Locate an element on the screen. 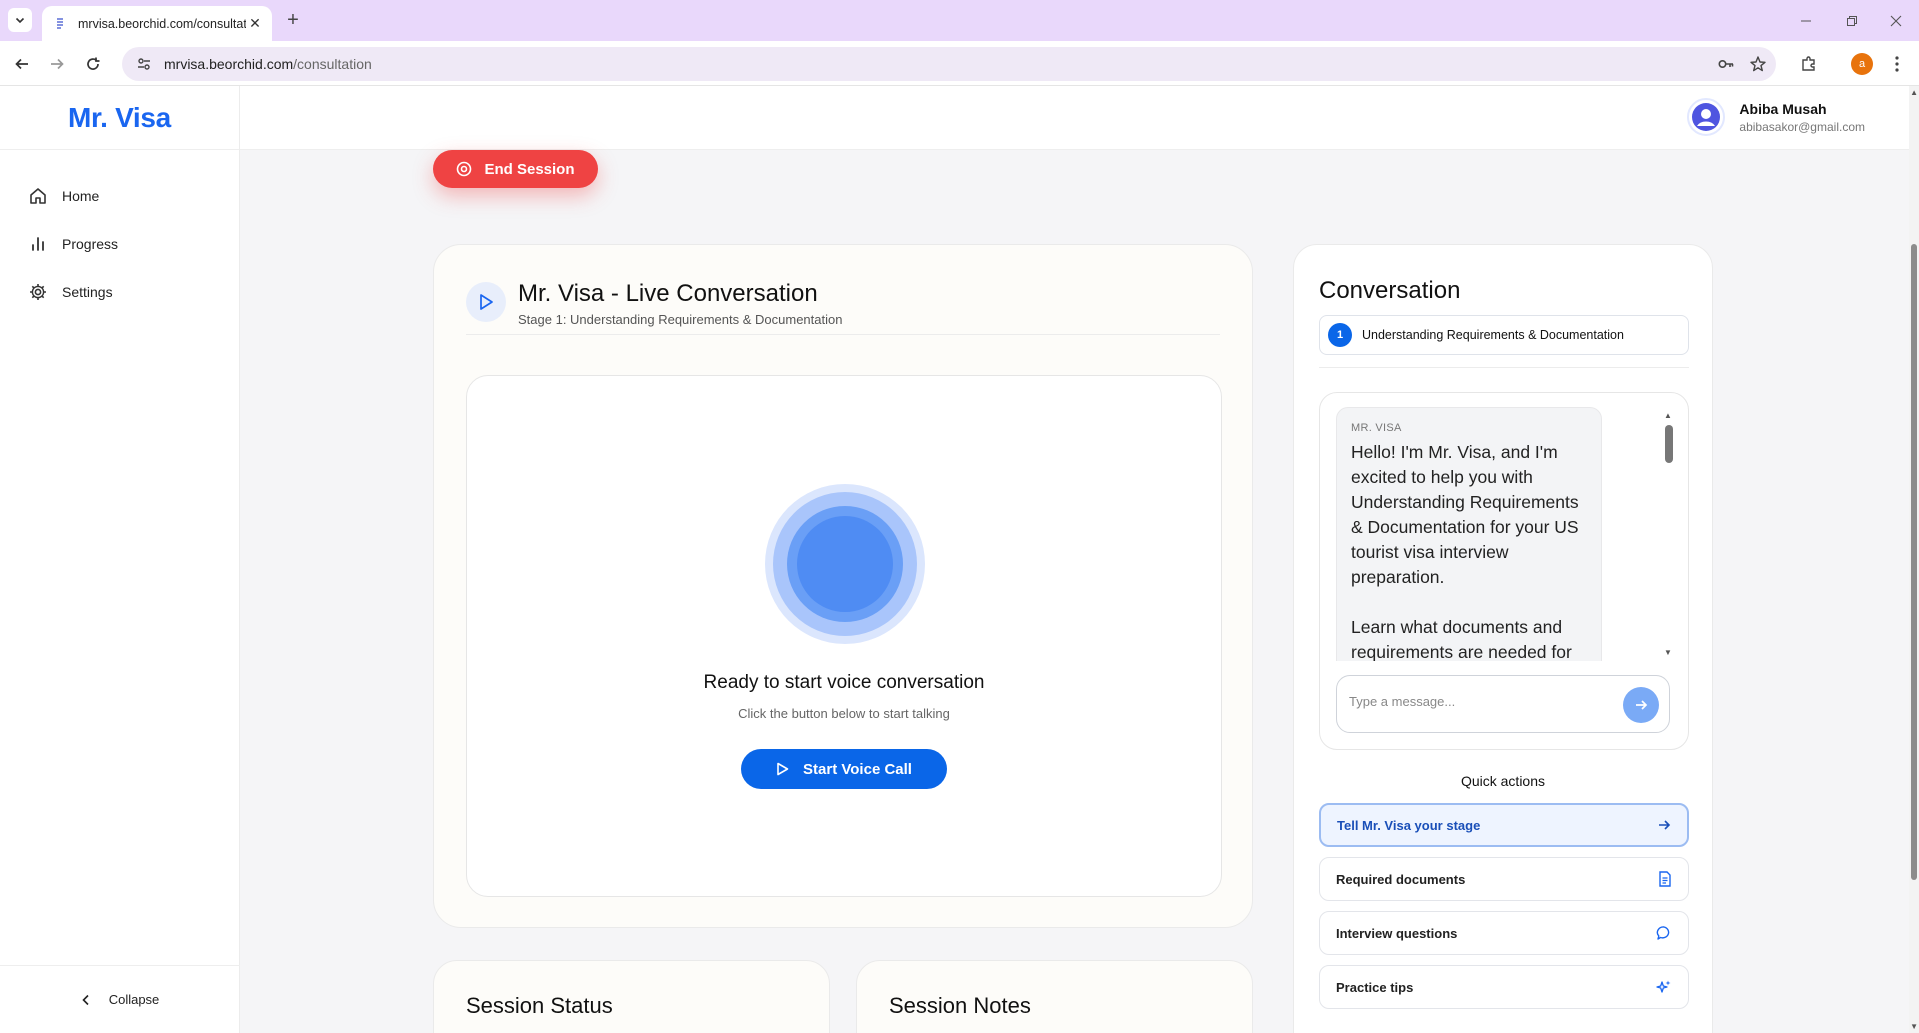 Image resolution: width=1919 pixels, height=1033 pixels. user-icon is located at coordinates (1706, 117).